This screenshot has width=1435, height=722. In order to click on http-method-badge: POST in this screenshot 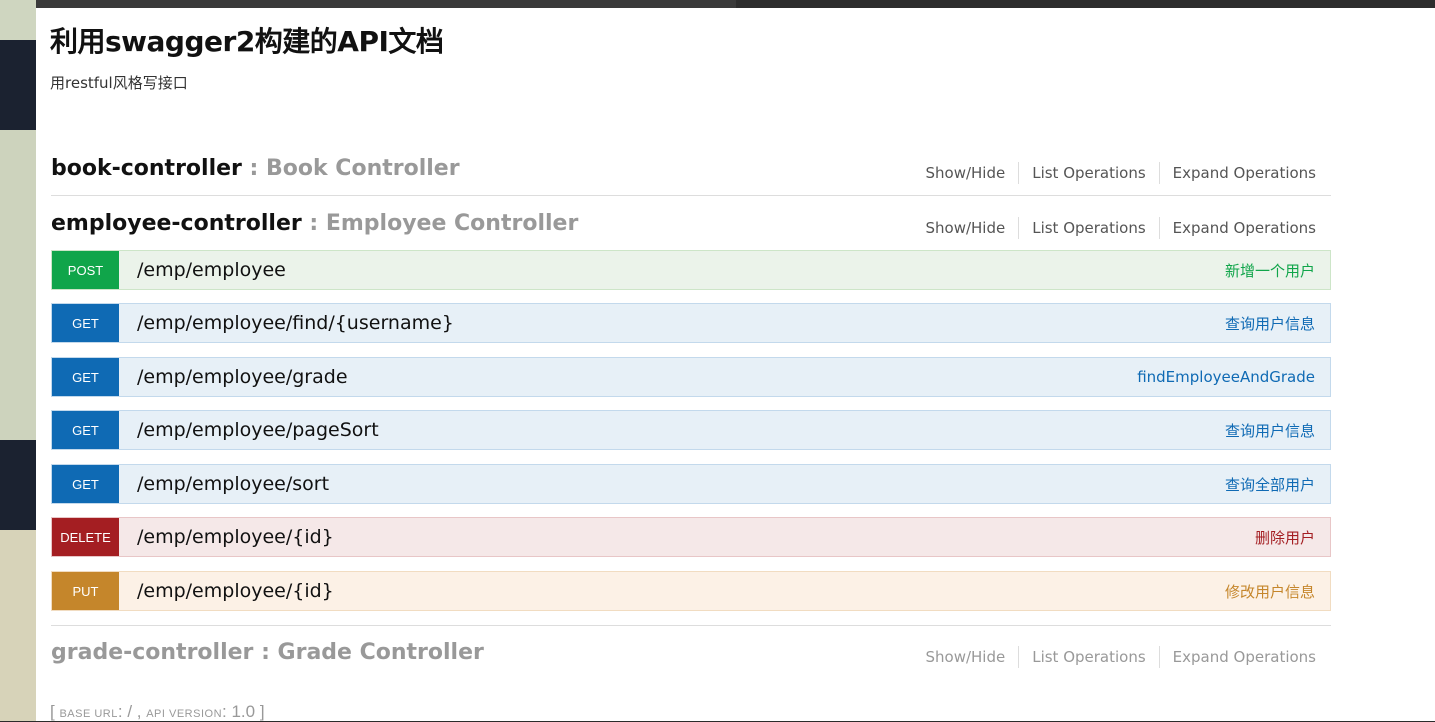, I will do `click(85, 270)`.